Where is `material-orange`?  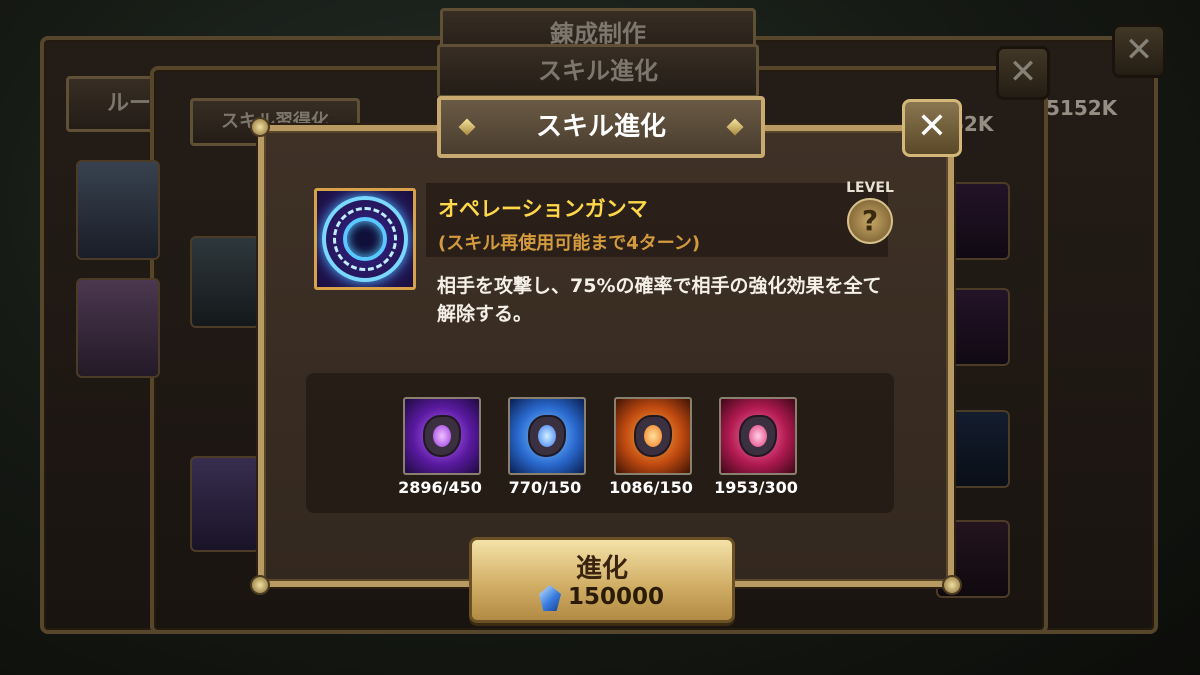 material-orange is located at coordinates (653, 436).